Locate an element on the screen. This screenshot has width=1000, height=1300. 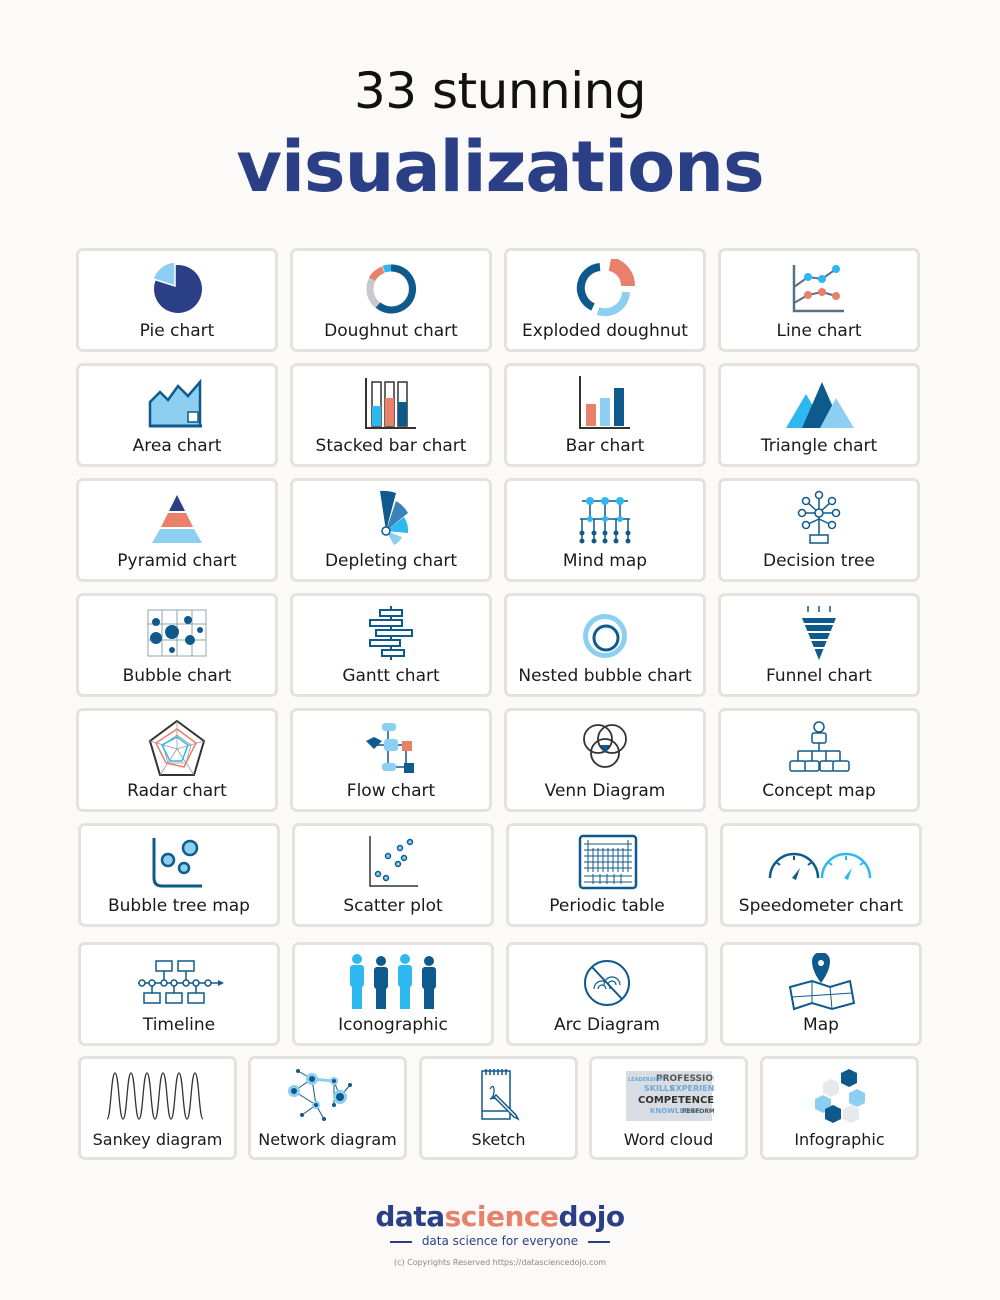
card-map: Map is located at coordinates (821, 994).